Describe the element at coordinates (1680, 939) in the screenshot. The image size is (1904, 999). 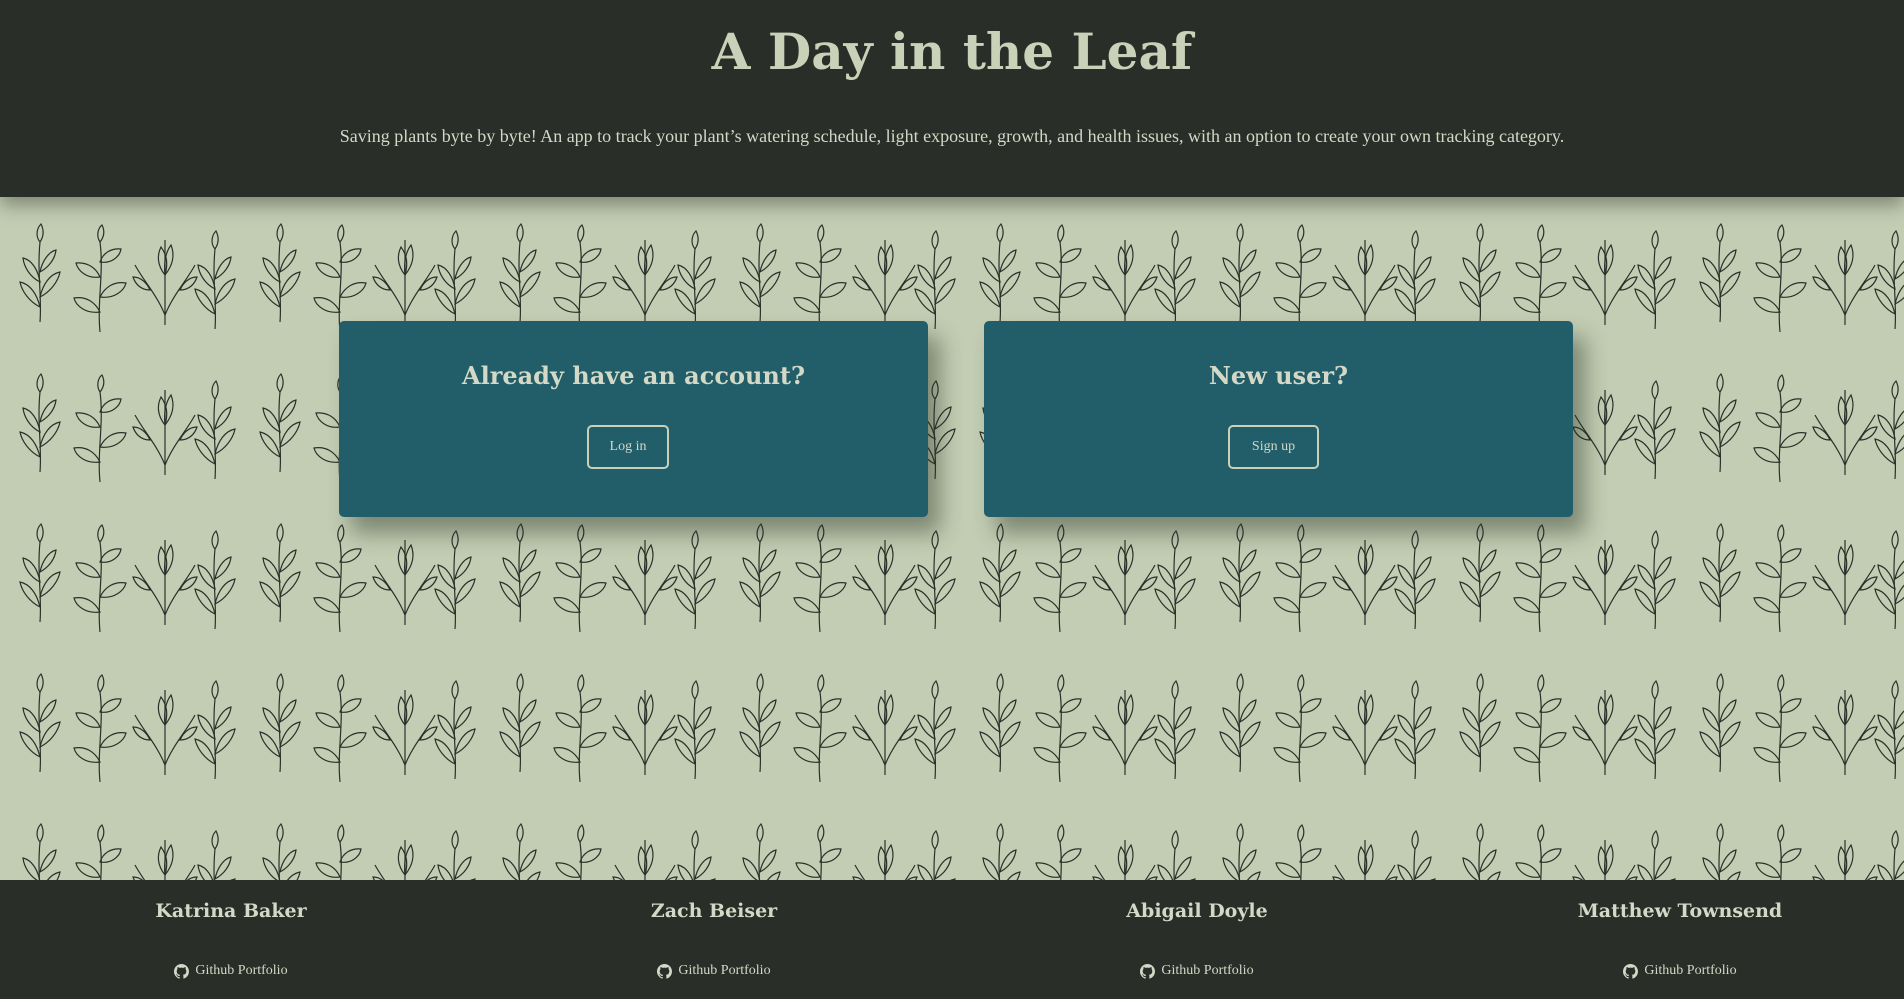
I see `team-member-matthew-townsend: Matthew Townsend Github Portfolio` at that location.